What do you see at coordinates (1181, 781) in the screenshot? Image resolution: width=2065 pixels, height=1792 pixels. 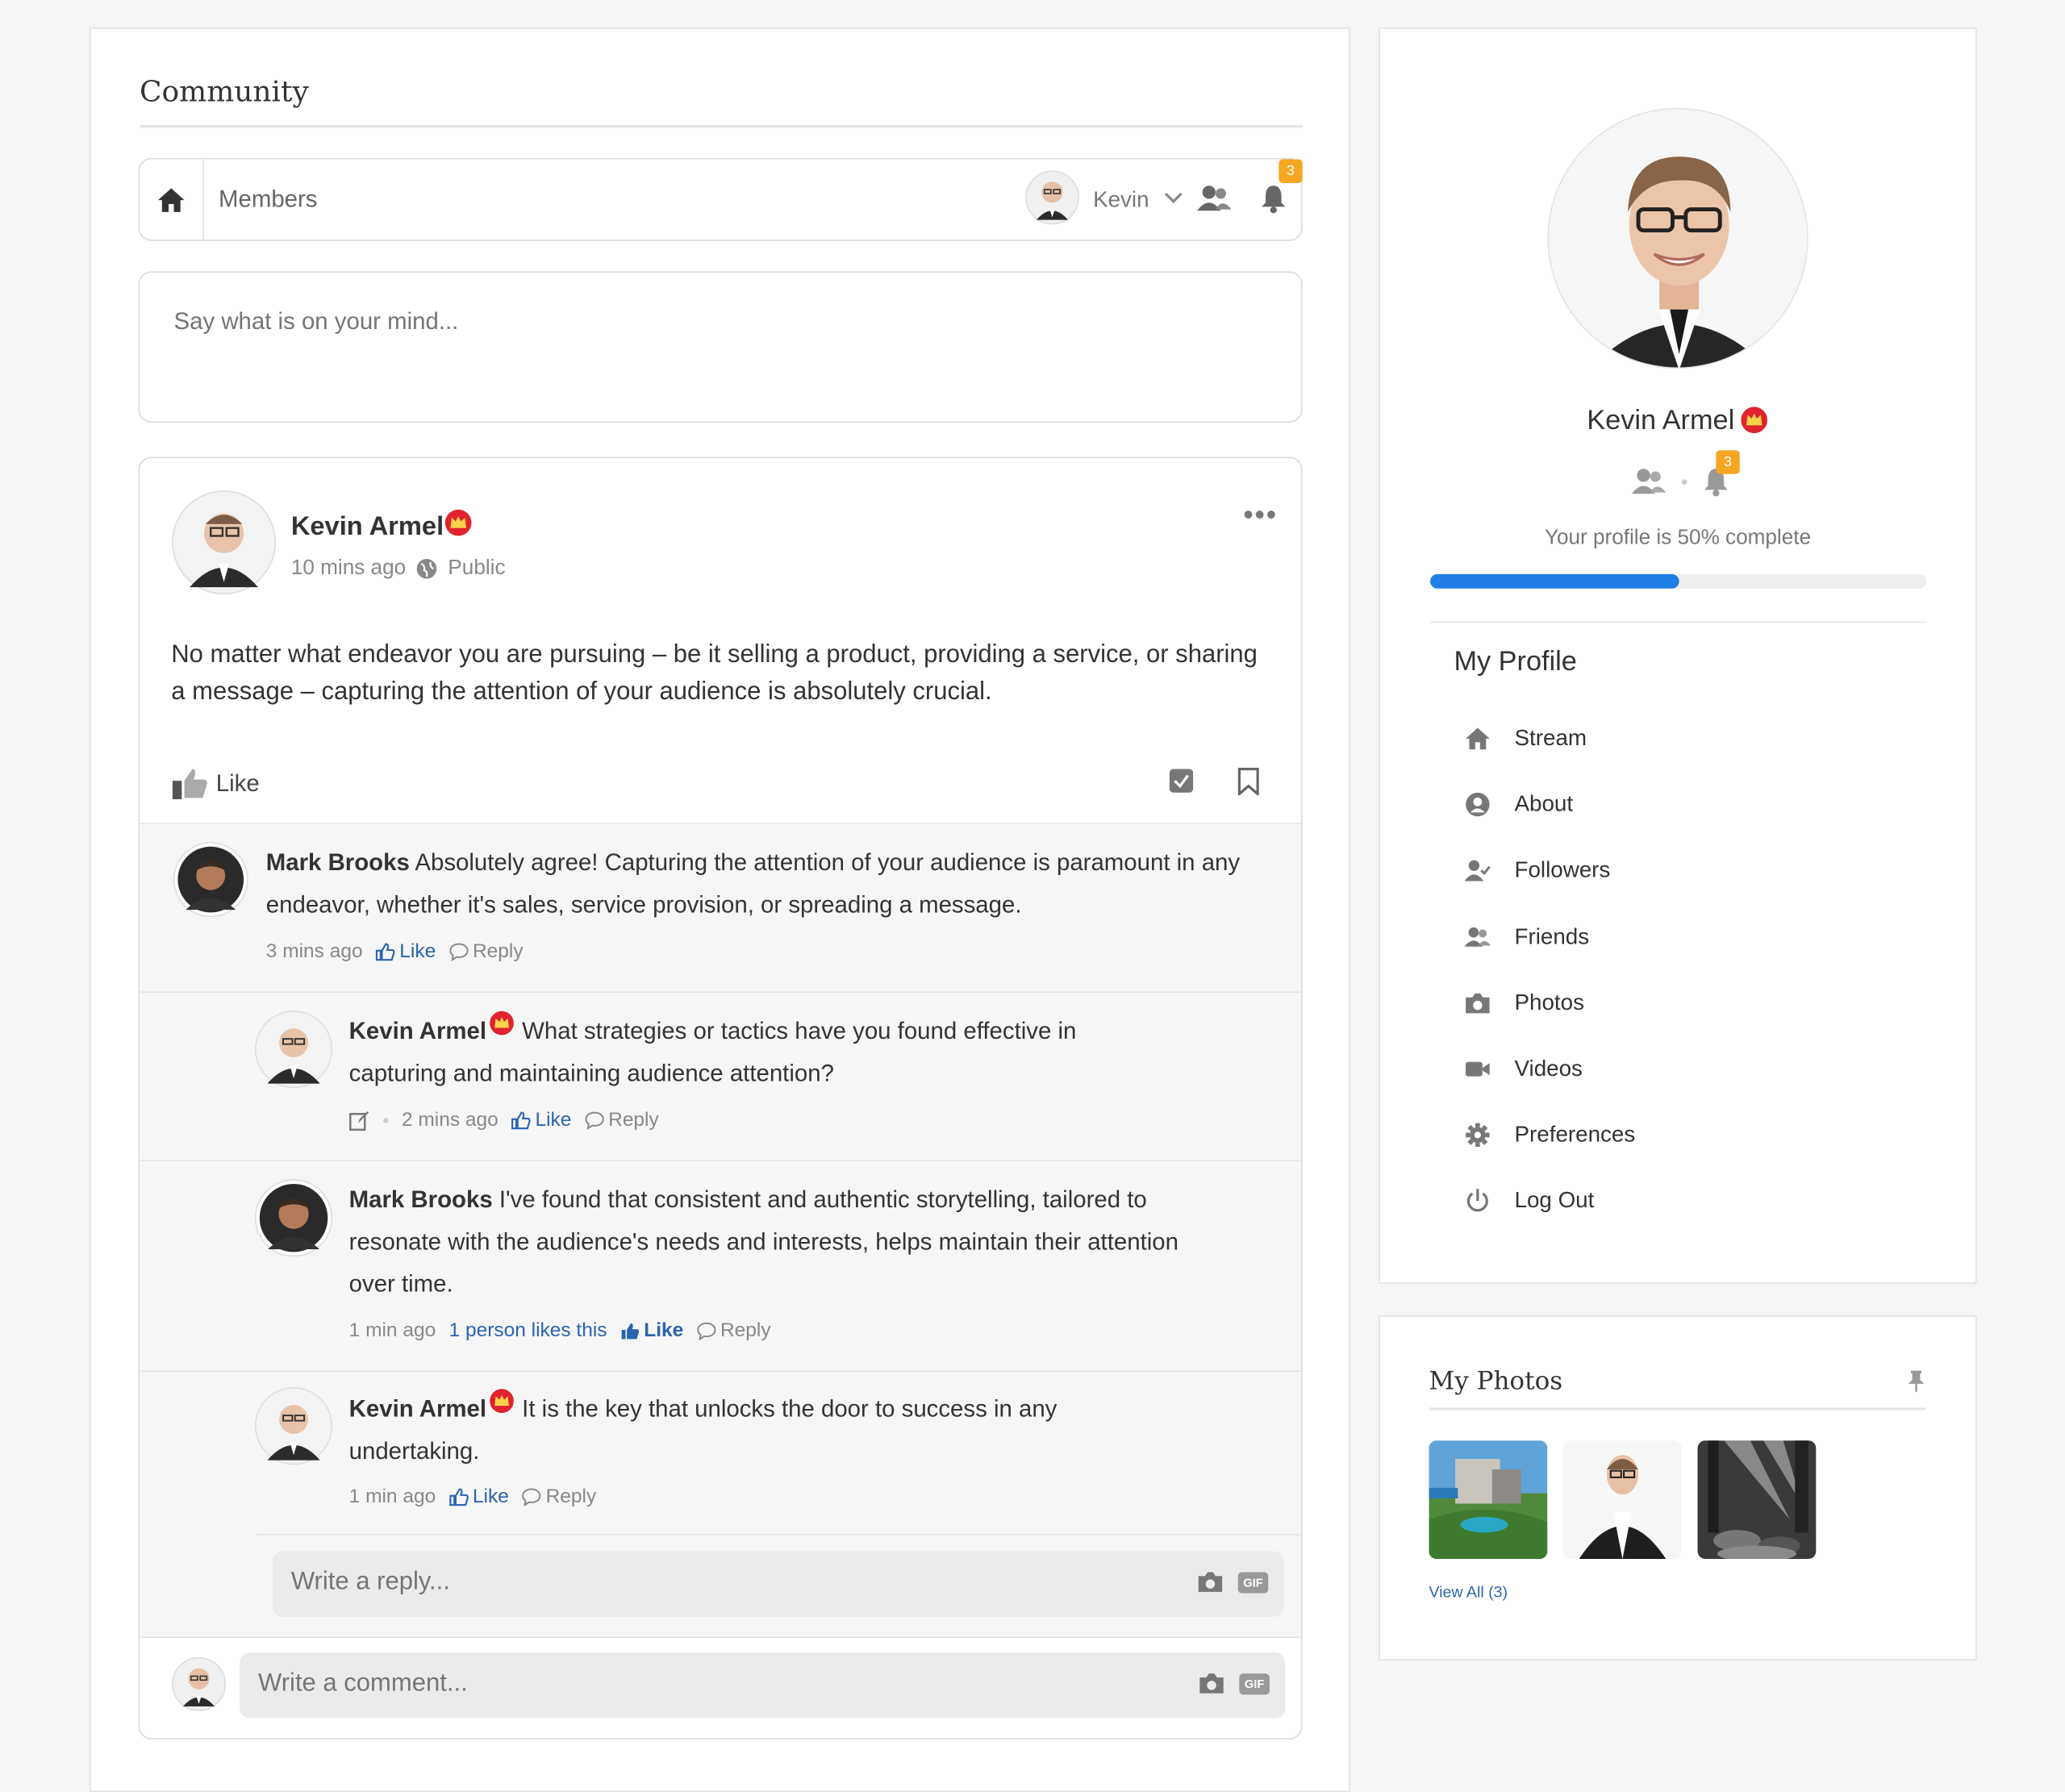 I see `checkbox-icon` at bounding box center [1181, 781].